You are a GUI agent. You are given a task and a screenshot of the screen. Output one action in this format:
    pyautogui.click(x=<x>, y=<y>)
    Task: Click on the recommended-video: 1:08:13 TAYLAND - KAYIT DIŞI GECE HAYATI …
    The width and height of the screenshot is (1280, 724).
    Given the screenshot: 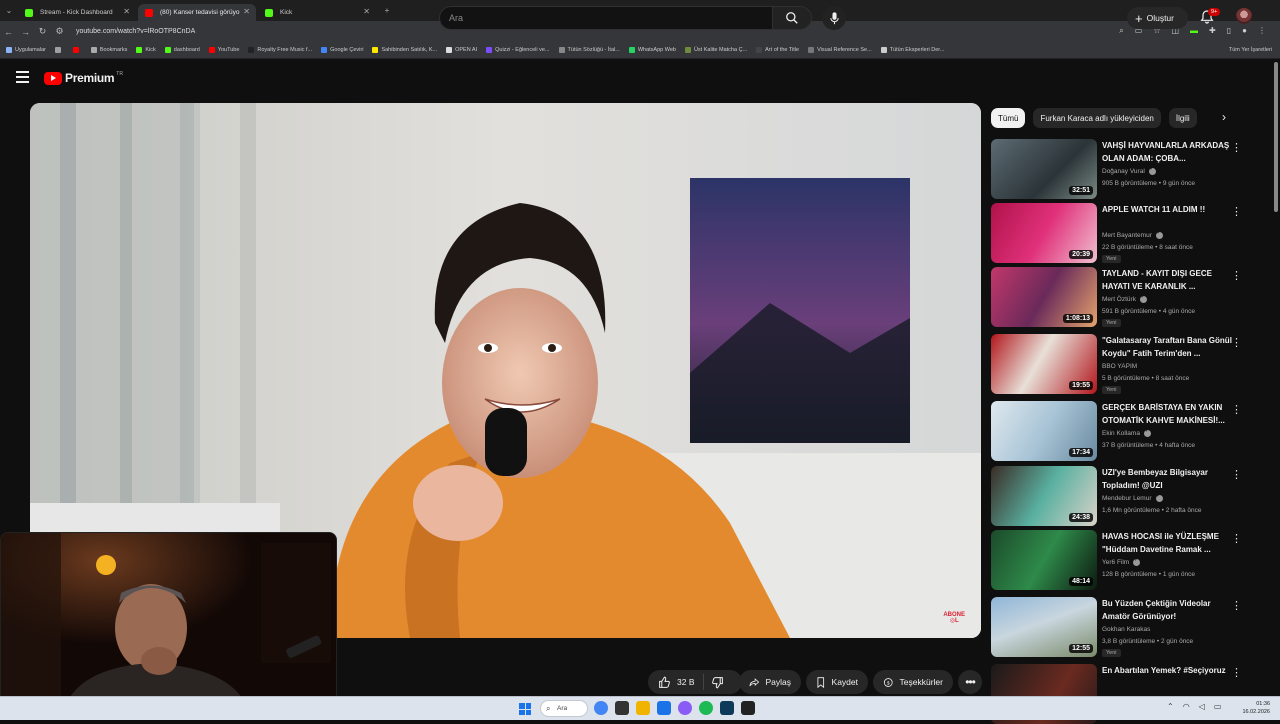 What is the action you would take?
    pyautogui.click(x=1118, y=297)
    